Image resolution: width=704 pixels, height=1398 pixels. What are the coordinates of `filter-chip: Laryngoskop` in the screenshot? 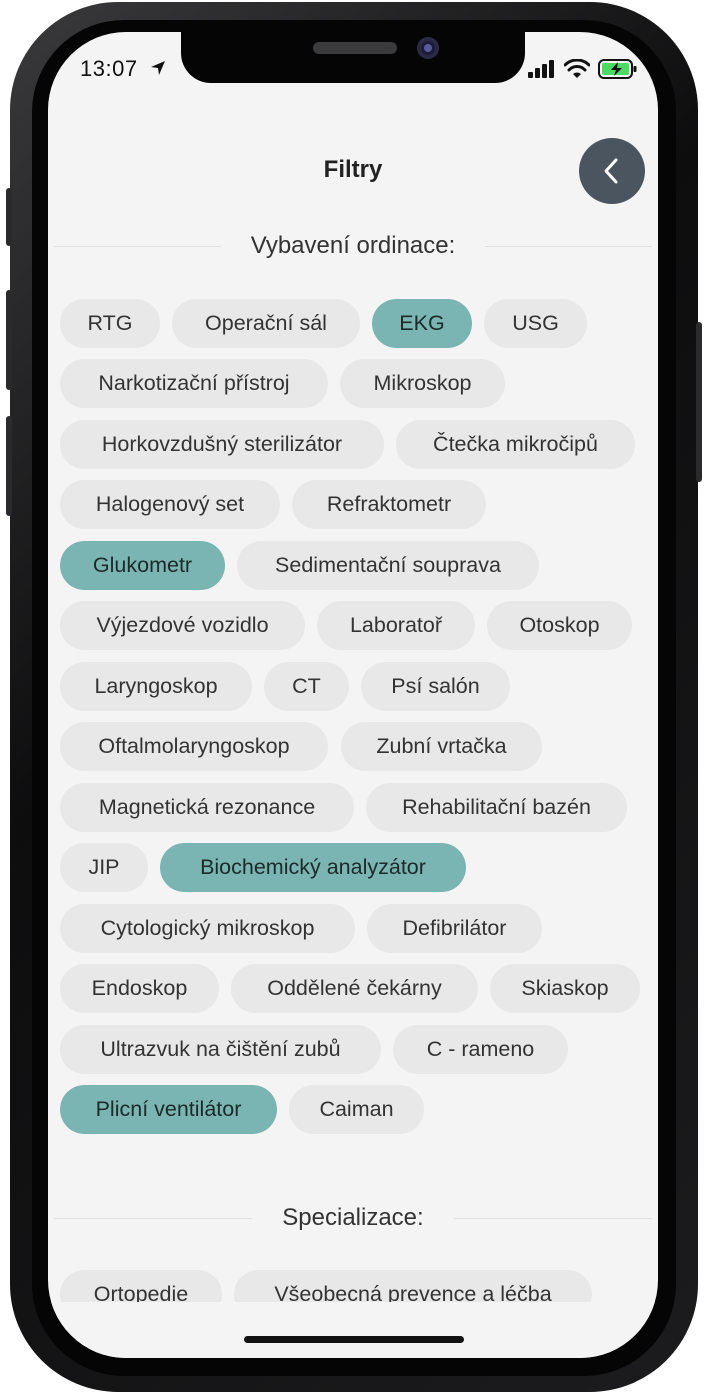 It's located at (156, 686).